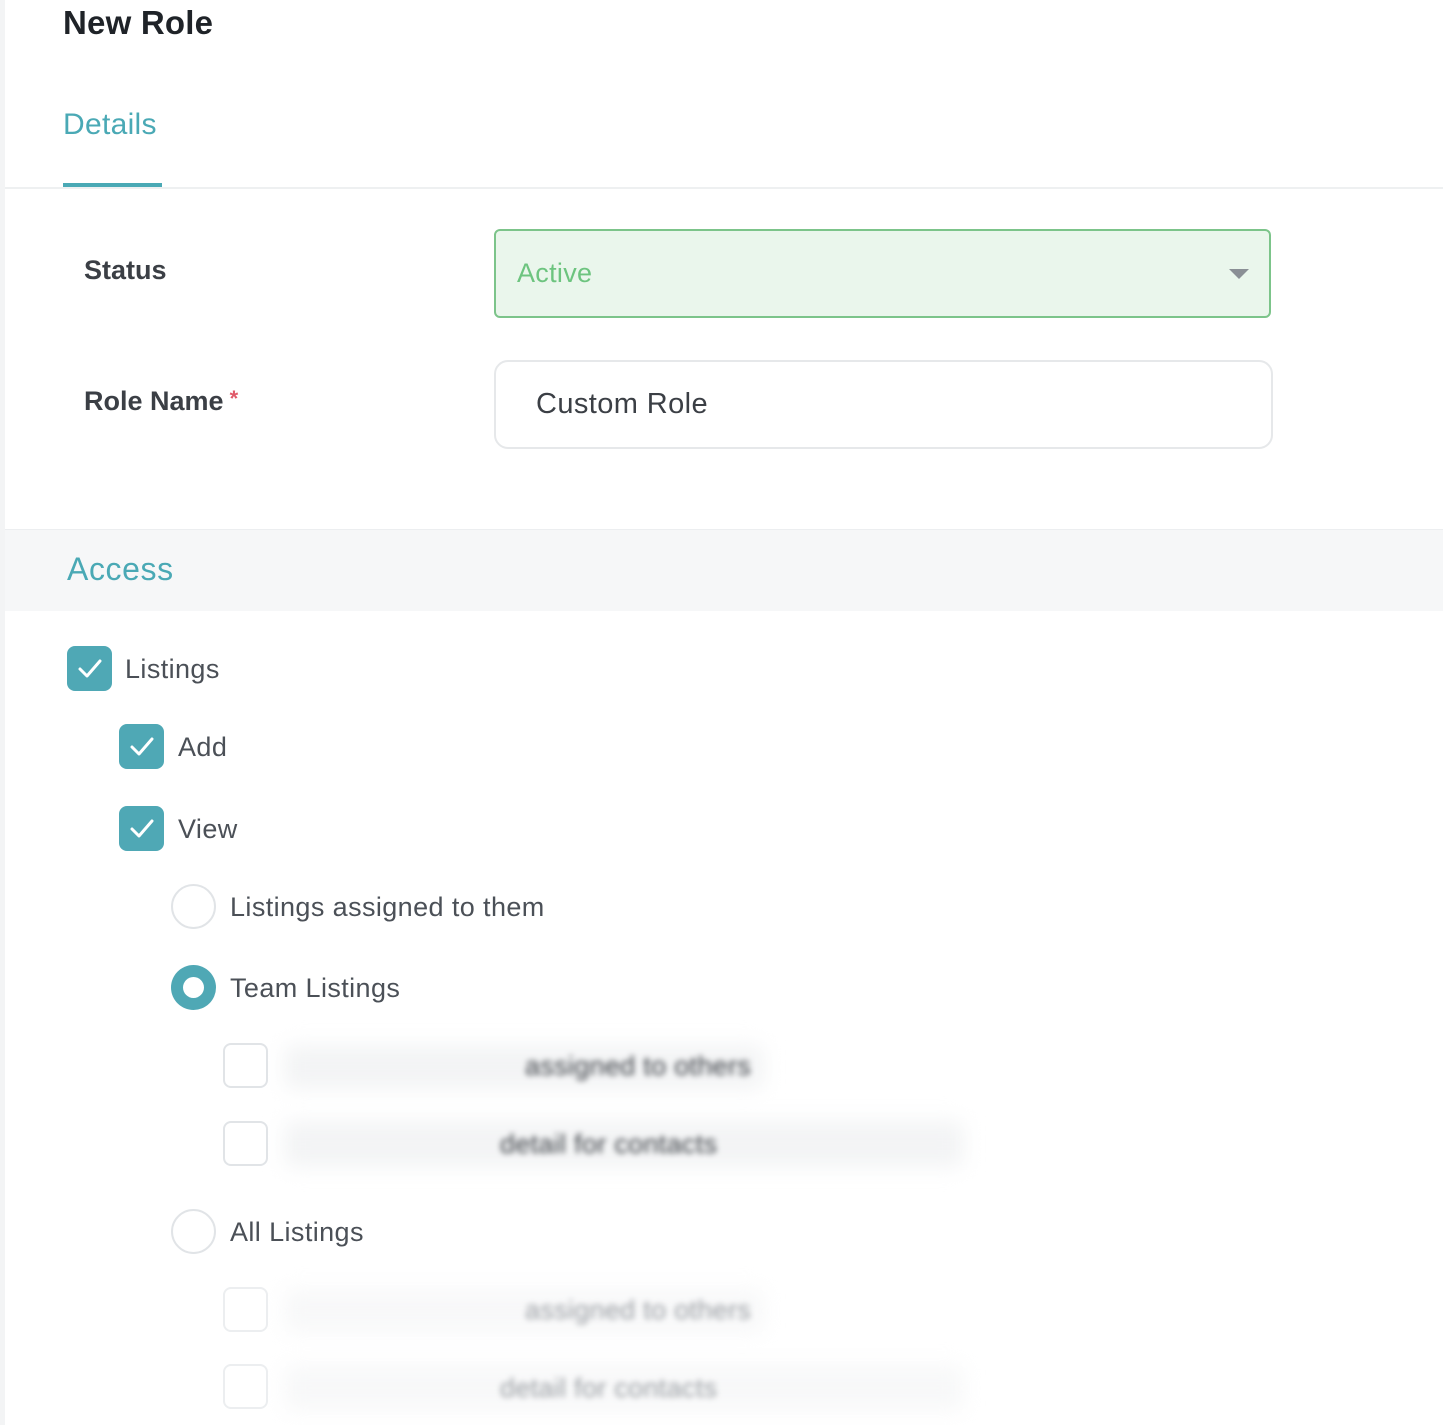 The width and height of the screenshot is (1443, 1425). Describe the element at coordinates (609, 1388) in the screenshot. I see `all-sub-label-2: detail for contacts` at that location.